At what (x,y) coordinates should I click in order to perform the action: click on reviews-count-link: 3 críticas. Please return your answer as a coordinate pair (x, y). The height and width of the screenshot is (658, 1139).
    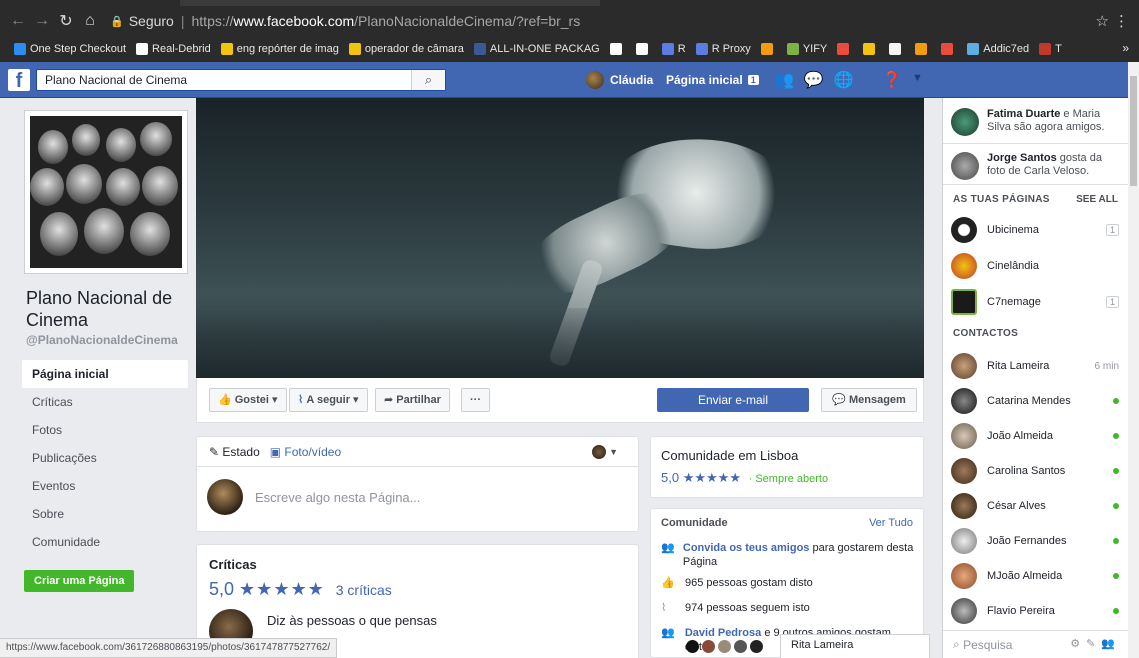
    Looking at the image, I should click on (364, 590).